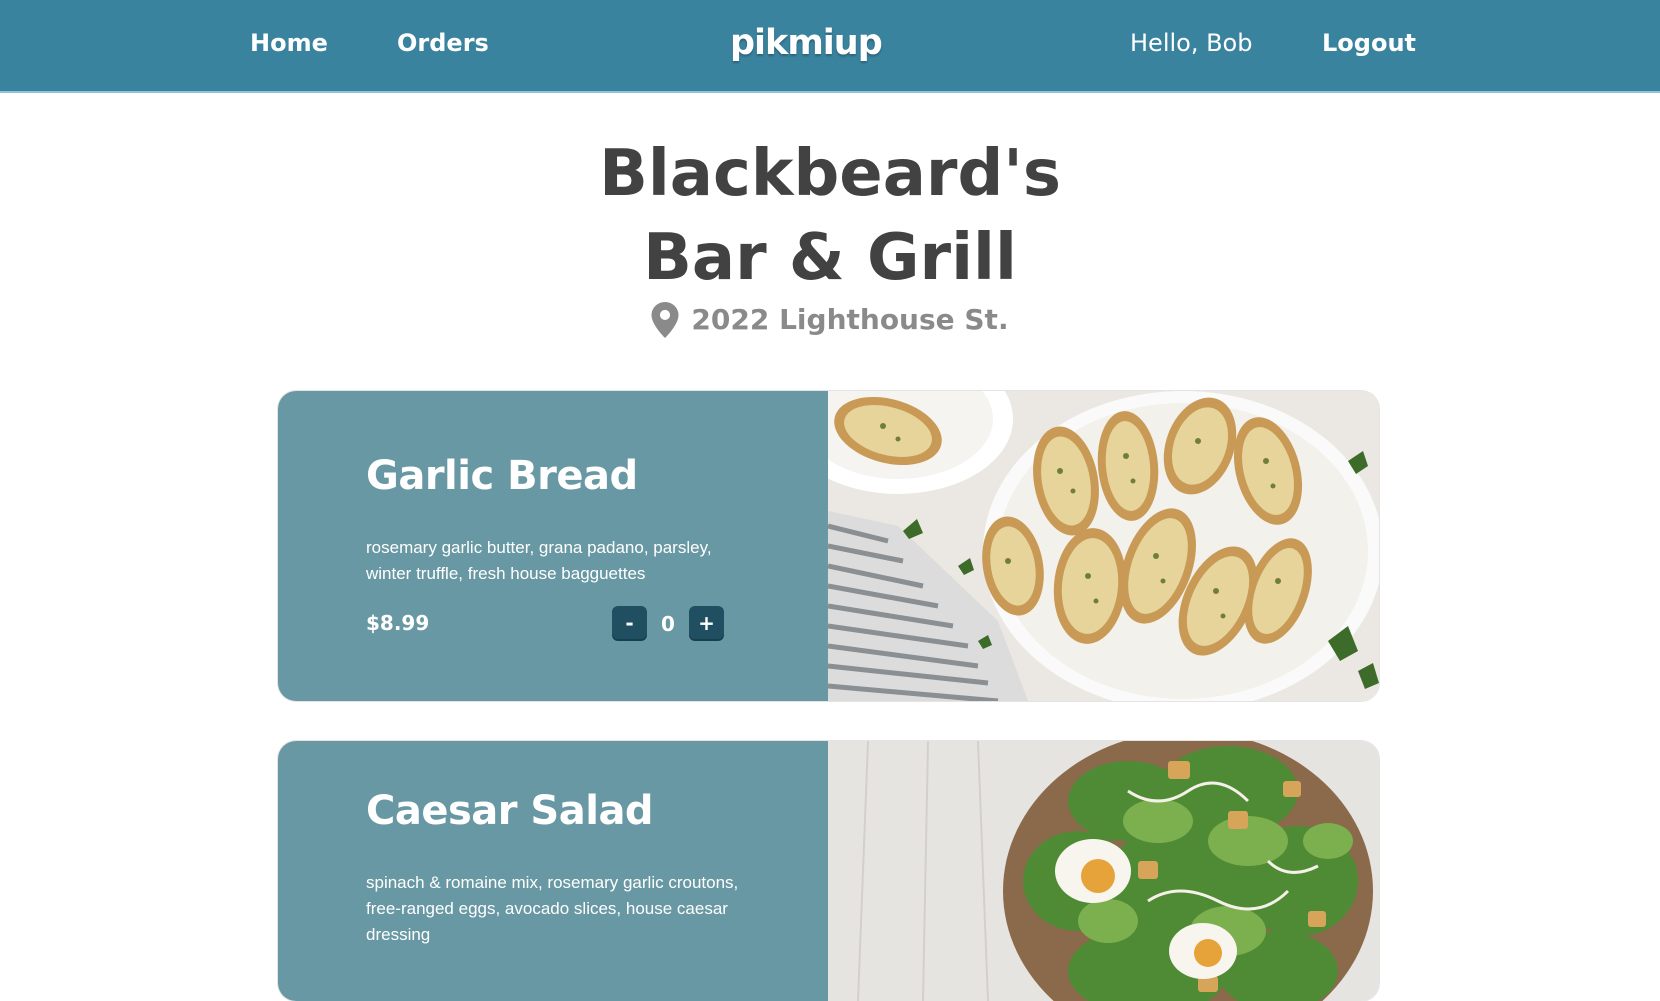 The height and width of the screenshot is (1001, 1660). Describe the element at coordinates (502, 476) in the screenshot. I see `menu-item-name: Garlic Bread` at that location.